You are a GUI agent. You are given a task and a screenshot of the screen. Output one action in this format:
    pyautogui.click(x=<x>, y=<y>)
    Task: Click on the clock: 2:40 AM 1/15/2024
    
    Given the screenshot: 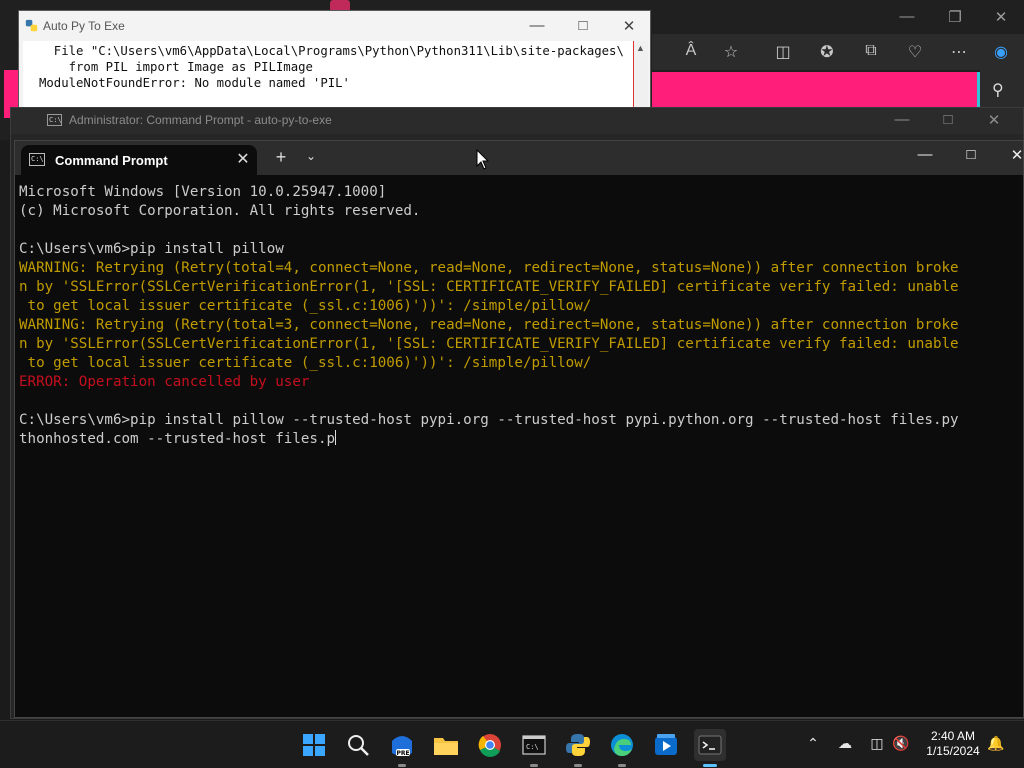 What is the action you would take?
    pyautogui.click(x=953, y=744)
    